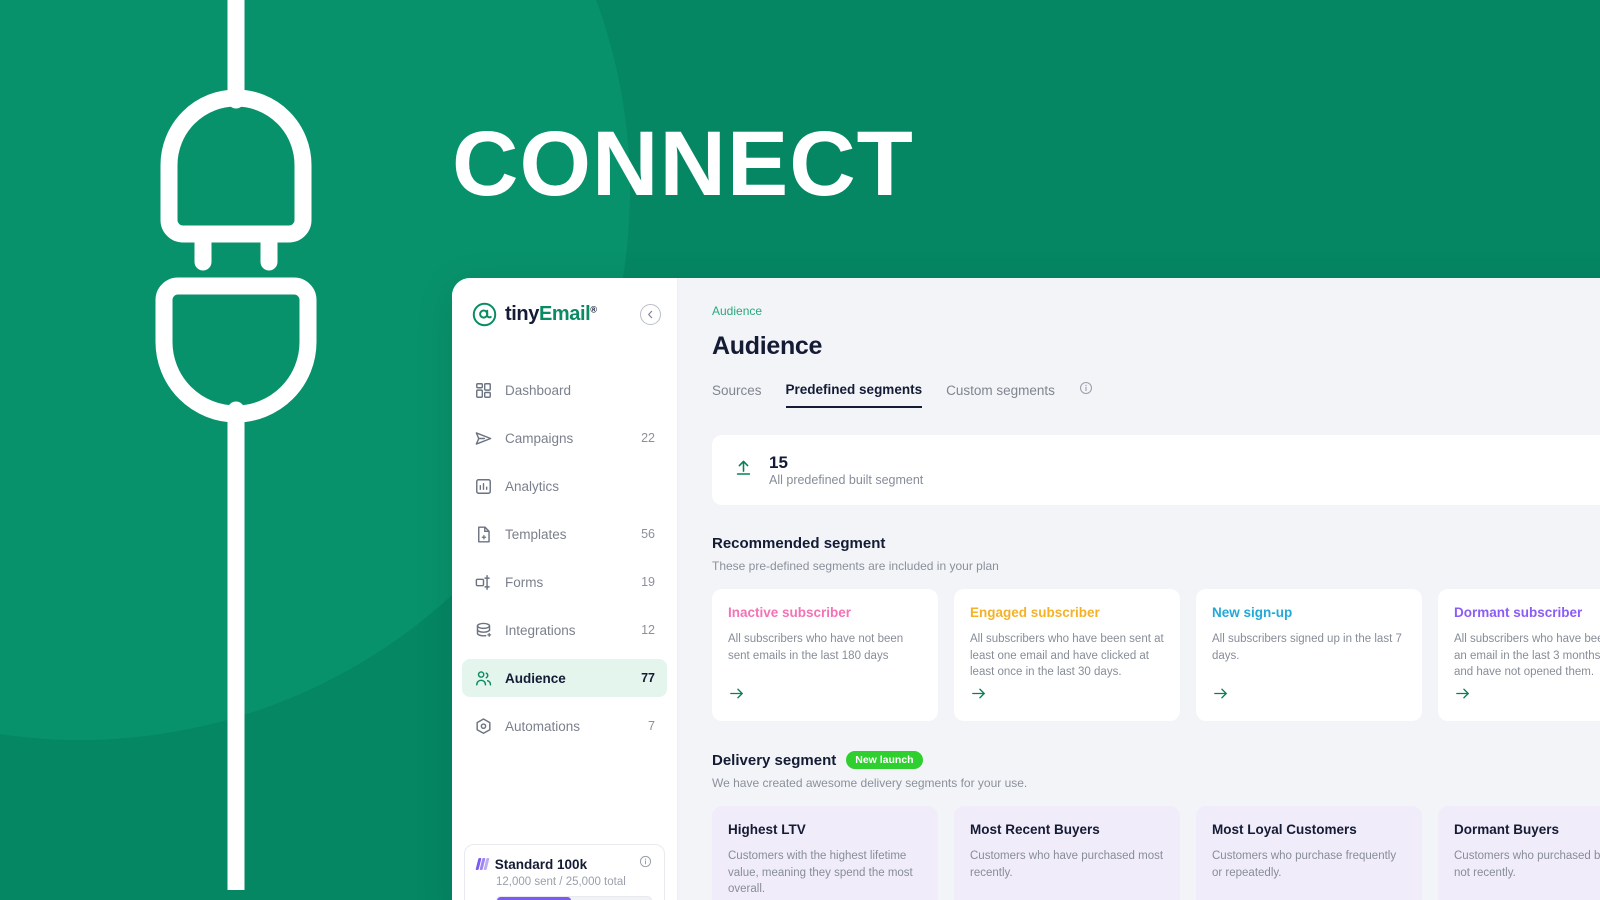 The image size is (1600, 900). Describe the element at coordinates (648, 630) in the screenshot. I see `sidebar-item-count: 12` at that location.